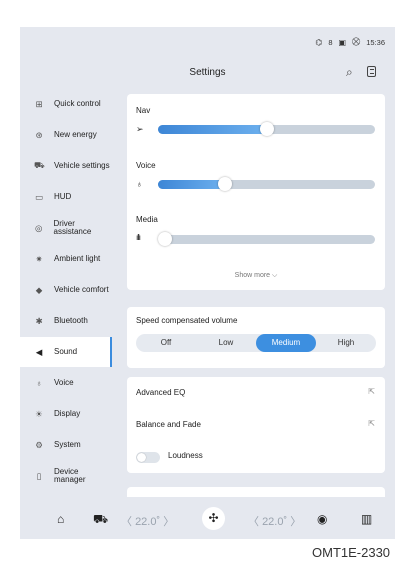  What do you see at coordinates (63, 196) in the screenshot?
I see `sidebar-item-label: HUD` at bounding box center [63, 196].